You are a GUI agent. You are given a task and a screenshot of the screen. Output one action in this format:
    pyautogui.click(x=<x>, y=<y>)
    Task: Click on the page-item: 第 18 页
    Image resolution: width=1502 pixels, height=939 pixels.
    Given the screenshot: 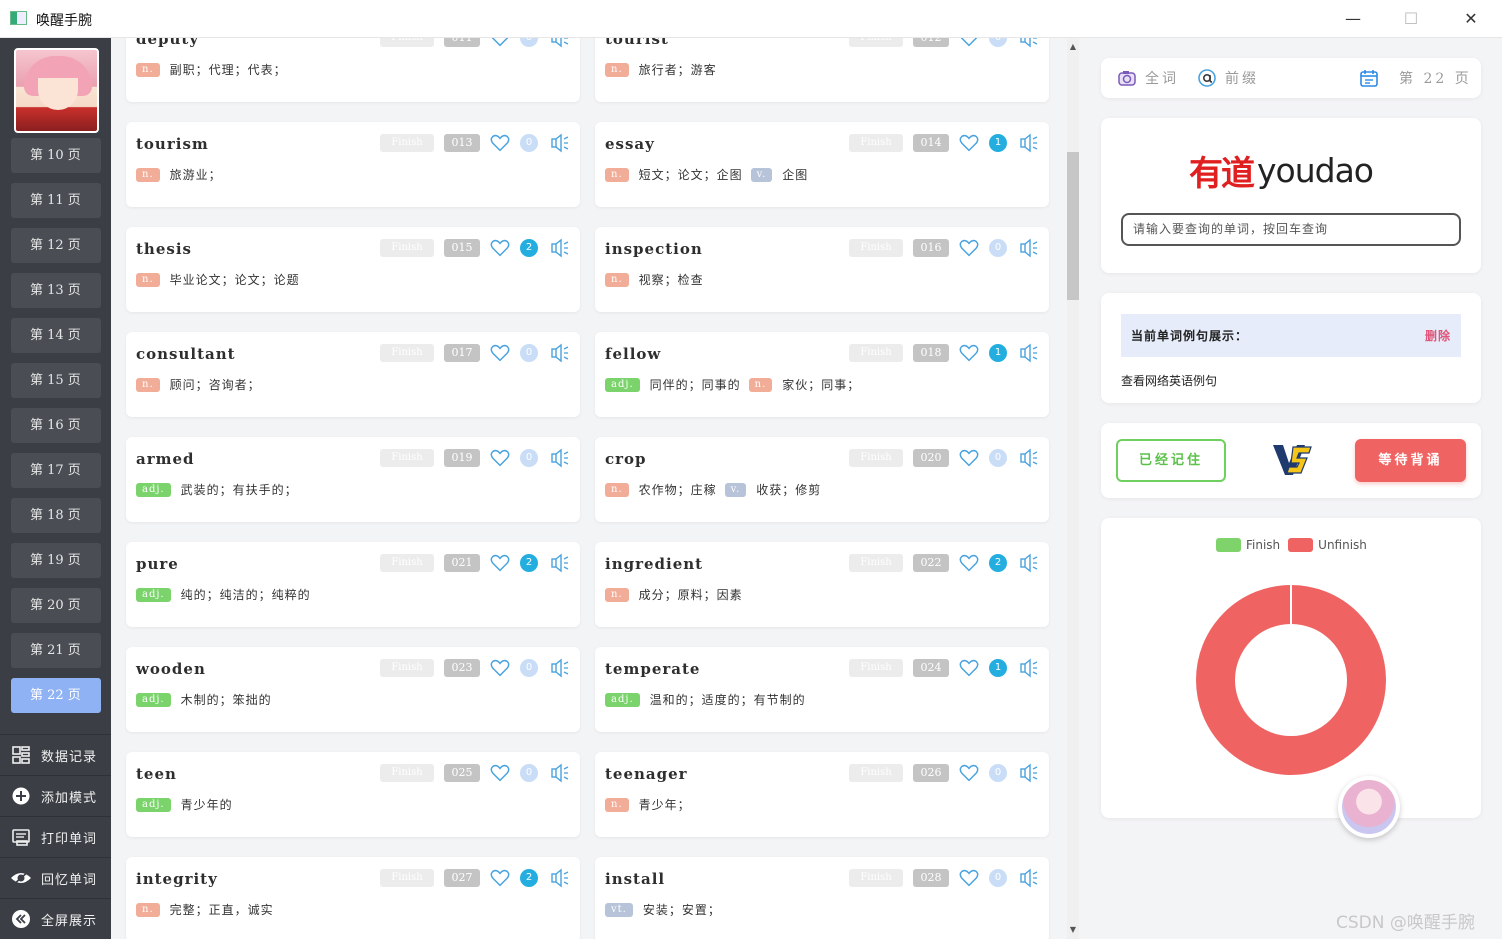 What is the action you would take?
    pyautogui.click(x=56, y=515)
    